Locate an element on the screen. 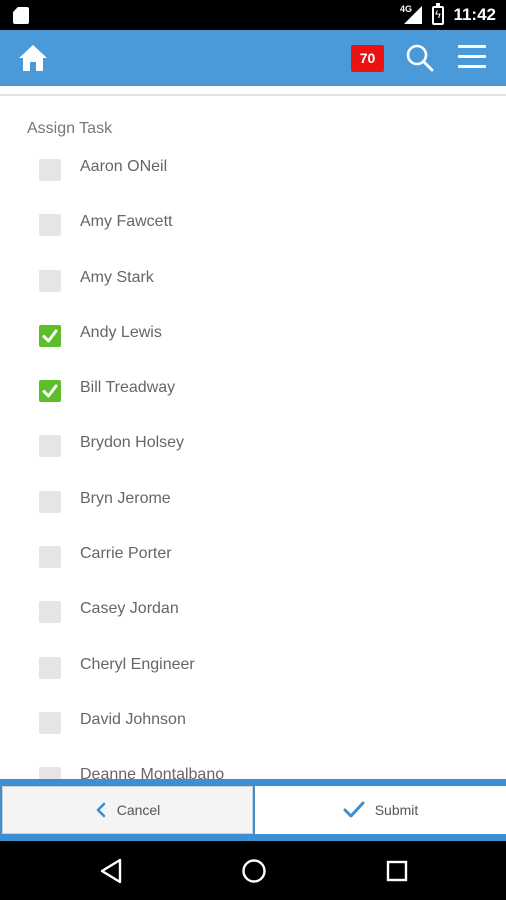  assignee-name: Casey Jordan is located at coordinates (129, 609).